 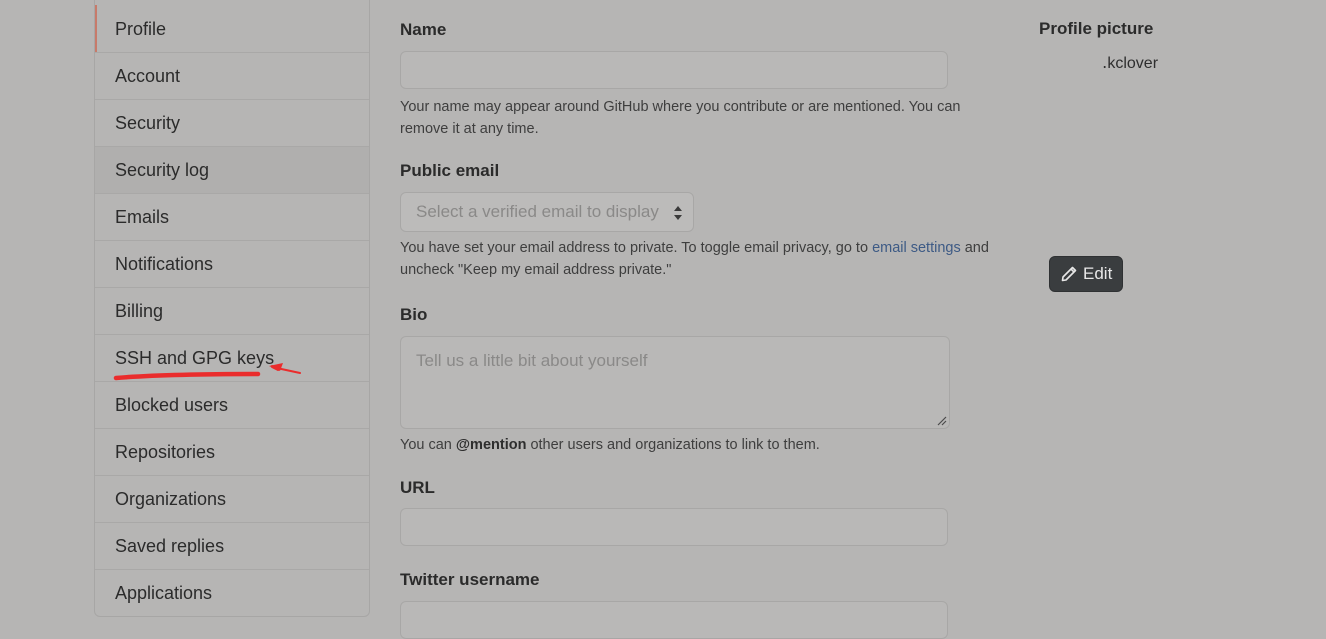 I want to click on name-input, so click(x=674, y=70).